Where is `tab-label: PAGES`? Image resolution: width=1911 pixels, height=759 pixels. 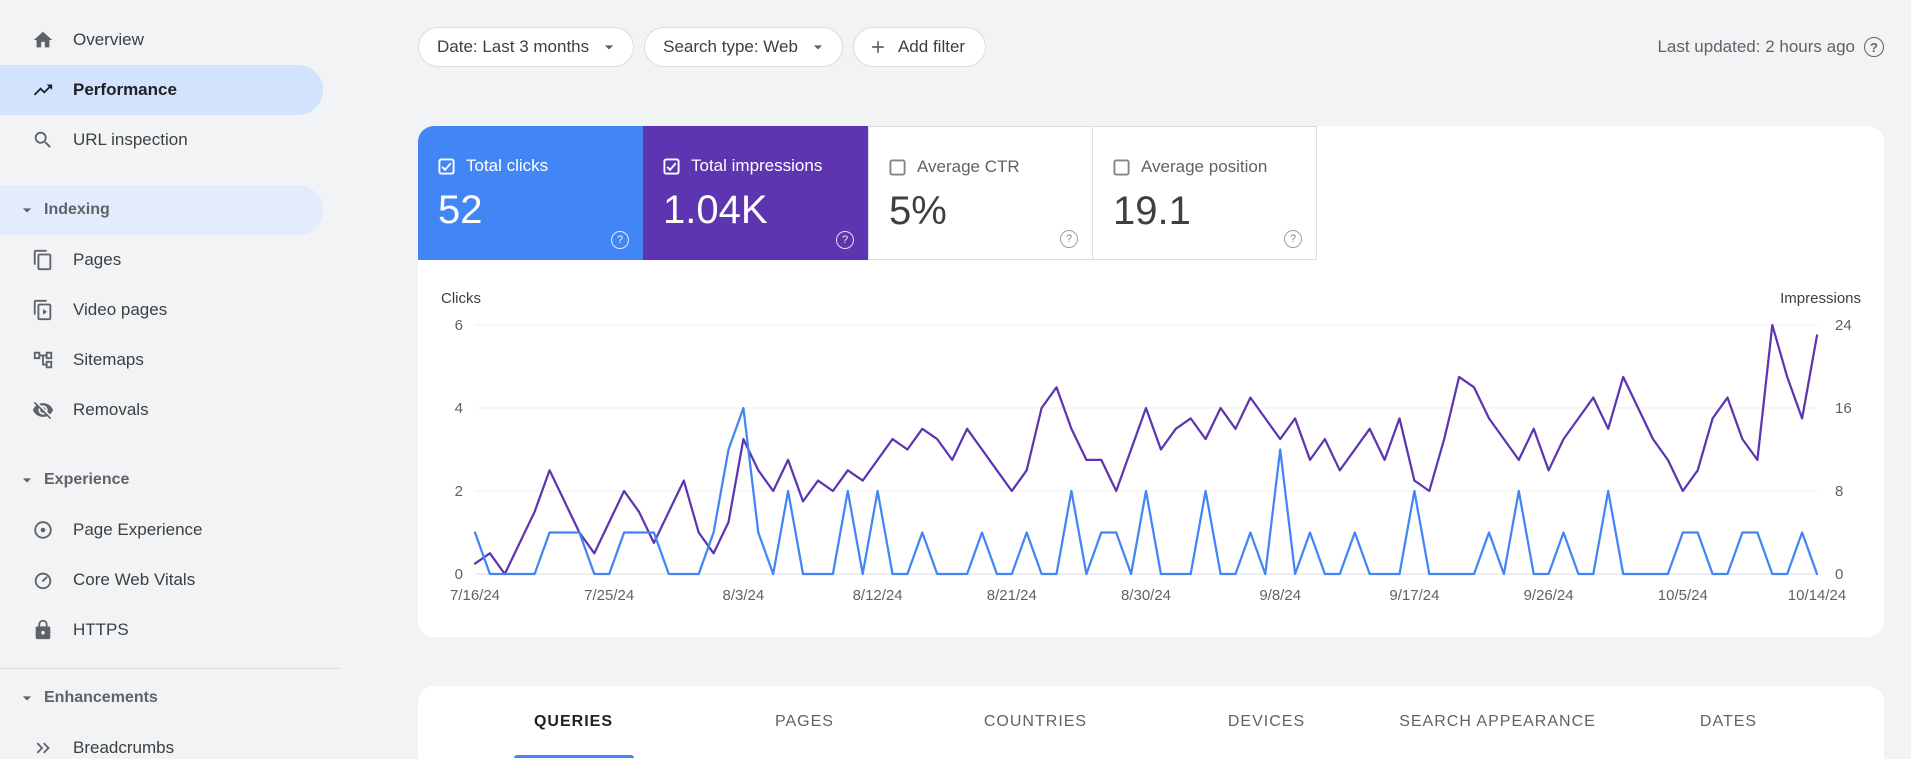
tab-label: PAGES is located at coordinates (804, 721).